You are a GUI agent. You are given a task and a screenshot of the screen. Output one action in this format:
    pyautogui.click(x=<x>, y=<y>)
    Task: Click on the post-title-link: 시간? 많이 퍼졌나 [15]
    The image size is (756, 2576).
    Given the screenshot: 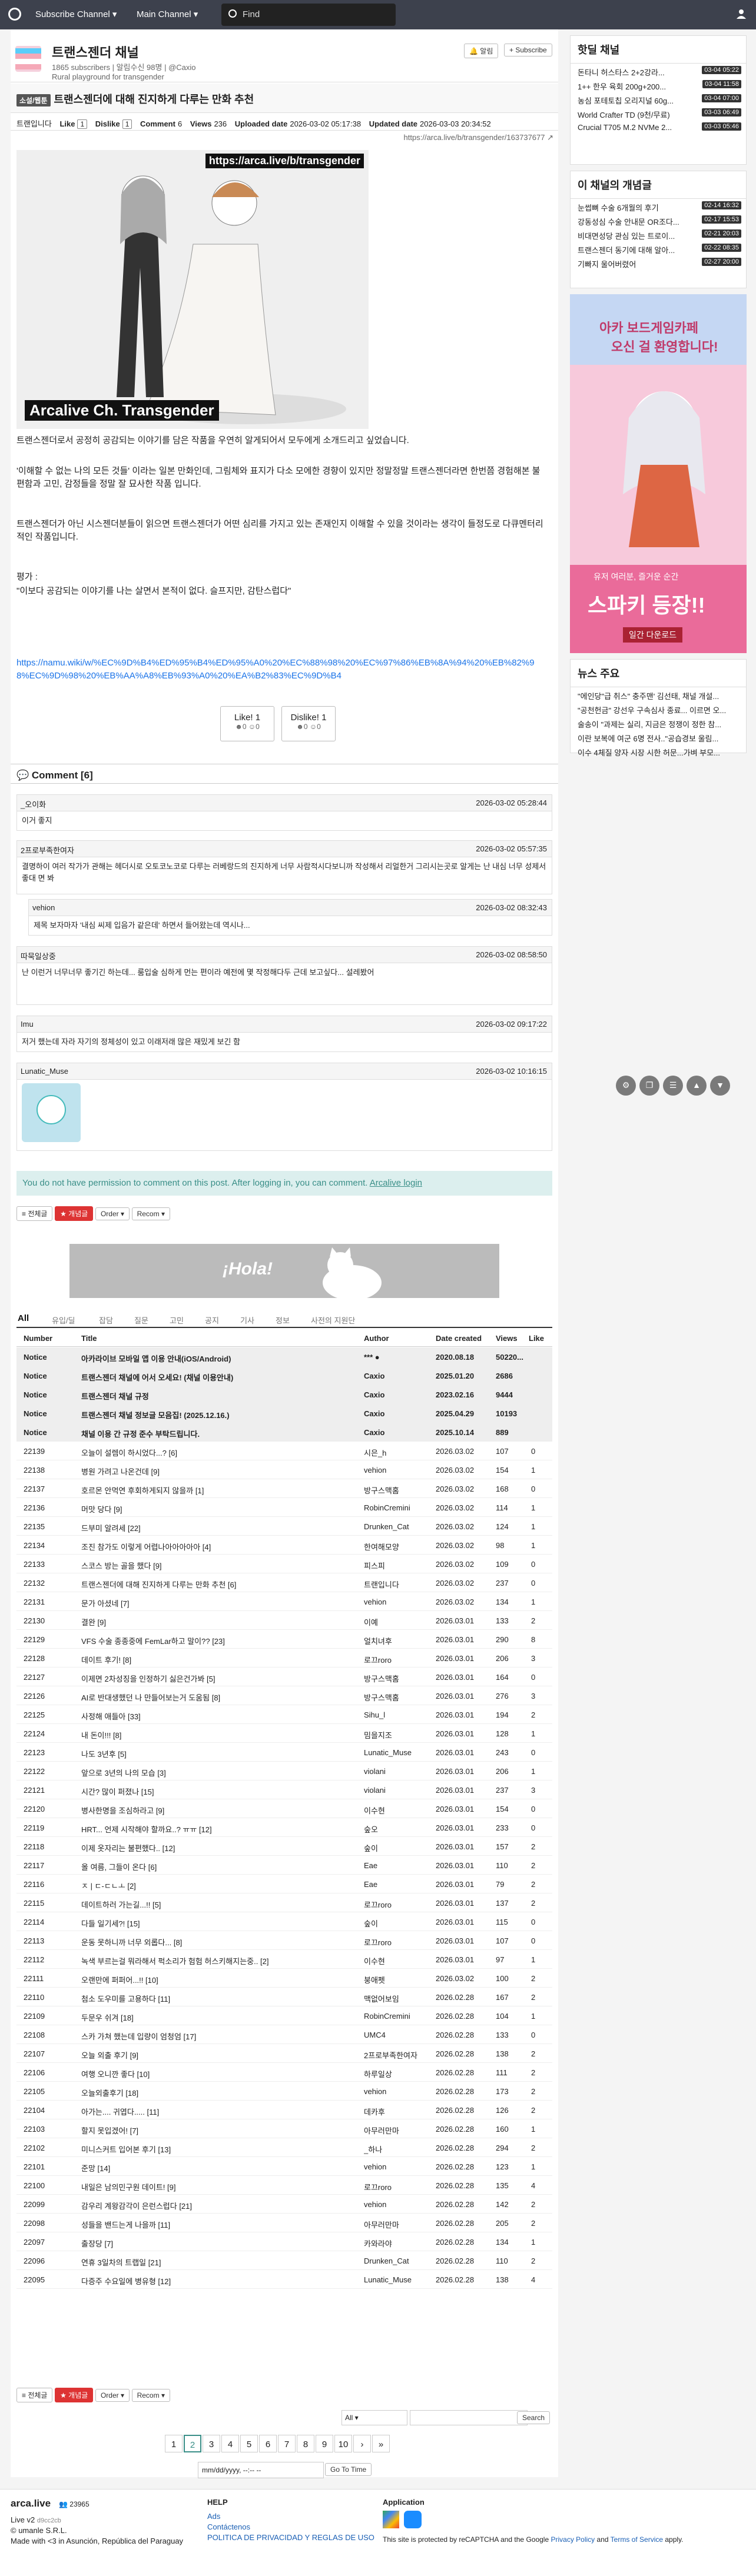 What is the action you would take?
    pyautogui.click(x=219, y=1791)
    